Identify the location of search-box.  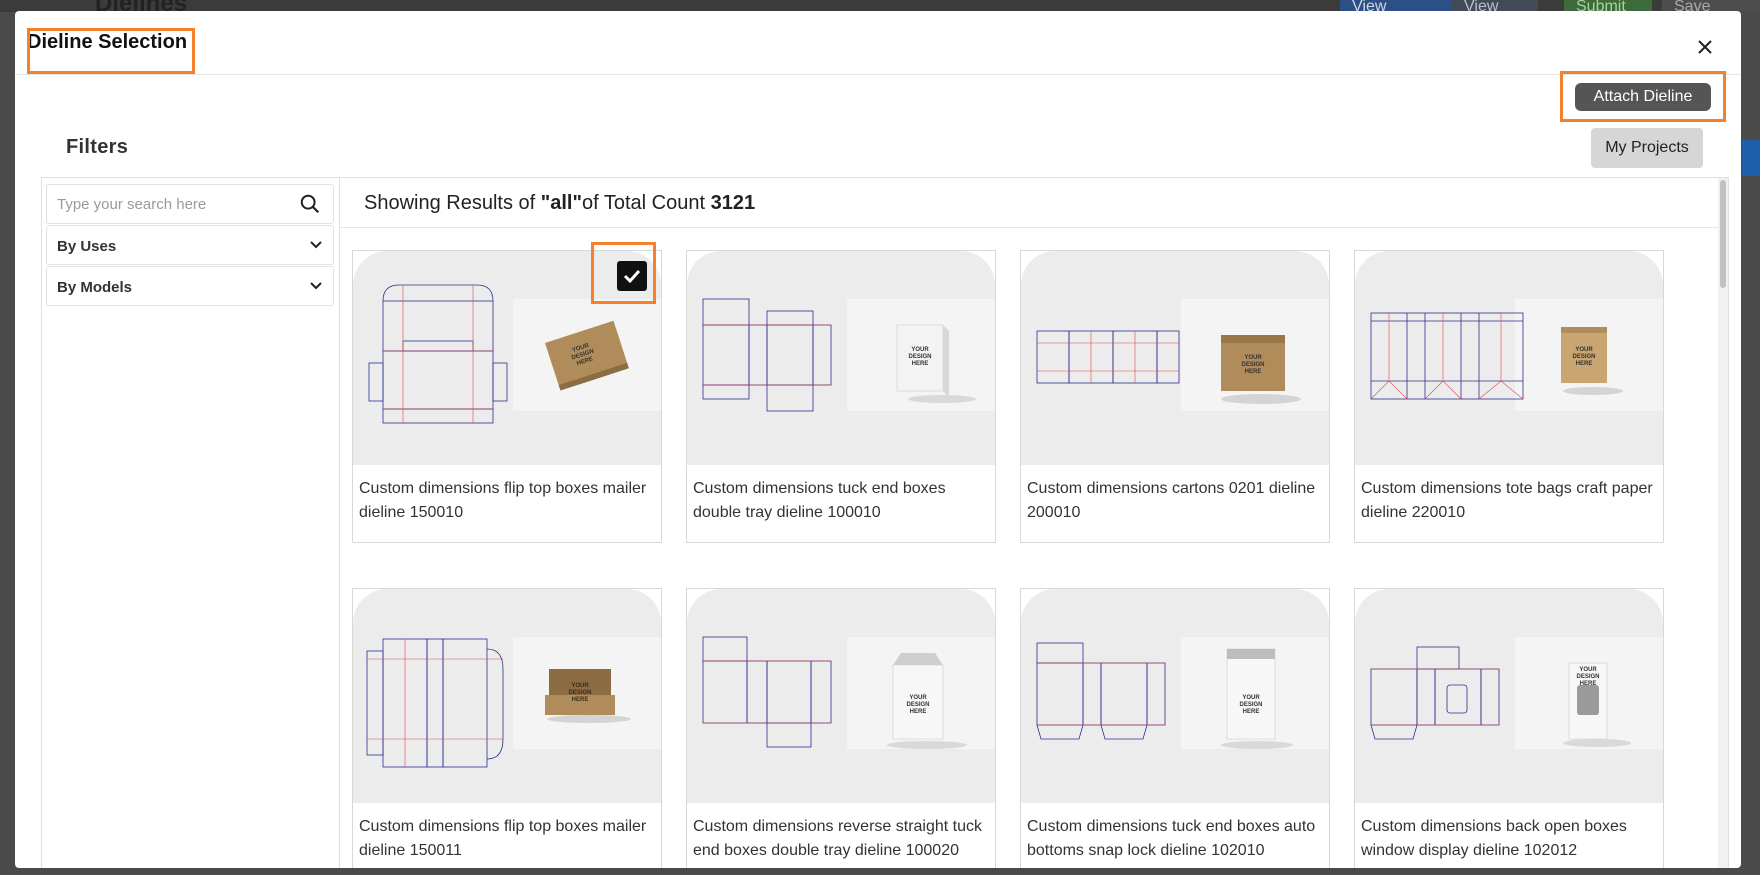
(190, 204).